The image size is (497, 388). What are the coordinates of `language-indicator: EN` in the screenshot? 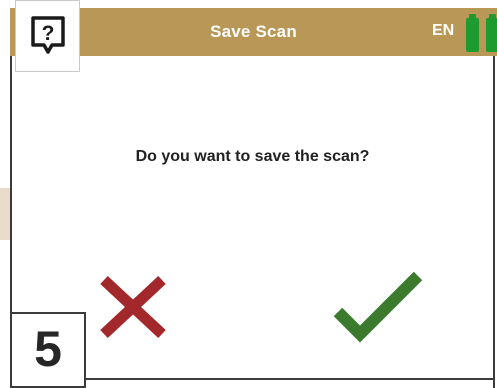 It's located at (443, 31).